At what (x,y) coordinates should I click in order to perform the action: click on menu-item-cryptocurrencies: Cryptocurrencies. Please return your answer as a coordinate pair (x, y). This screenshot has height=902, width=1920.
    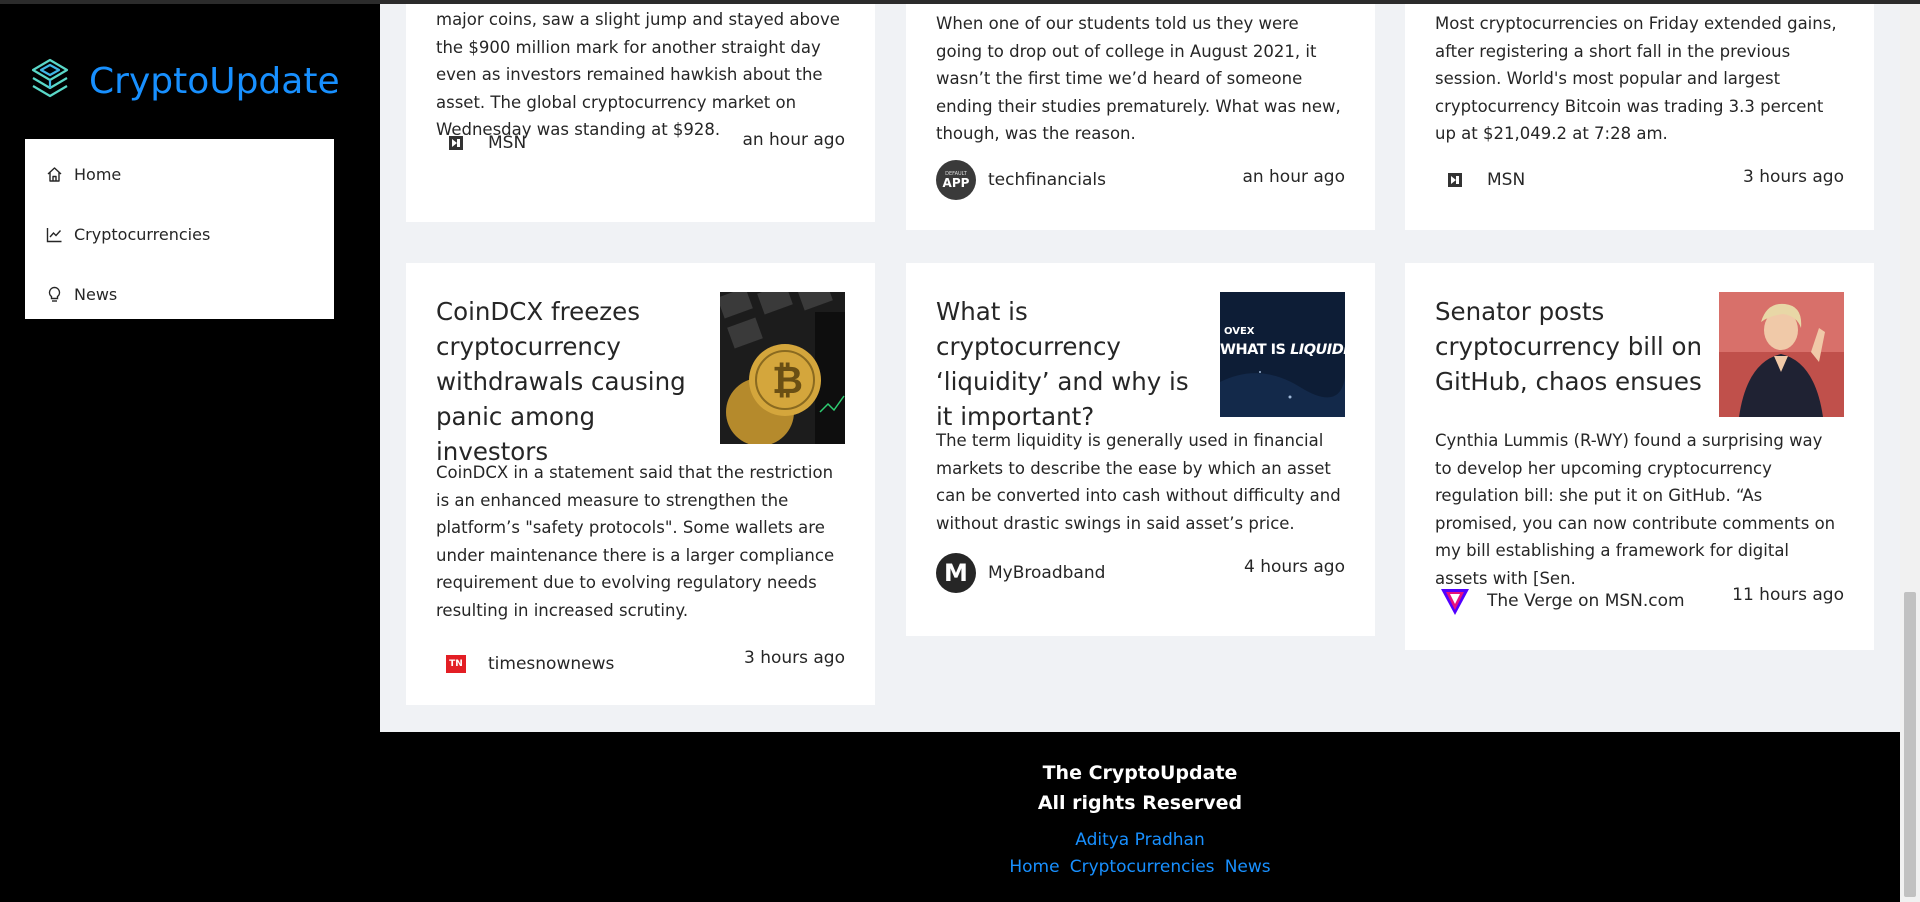
    Looking at the image, I should click on (179, 234).